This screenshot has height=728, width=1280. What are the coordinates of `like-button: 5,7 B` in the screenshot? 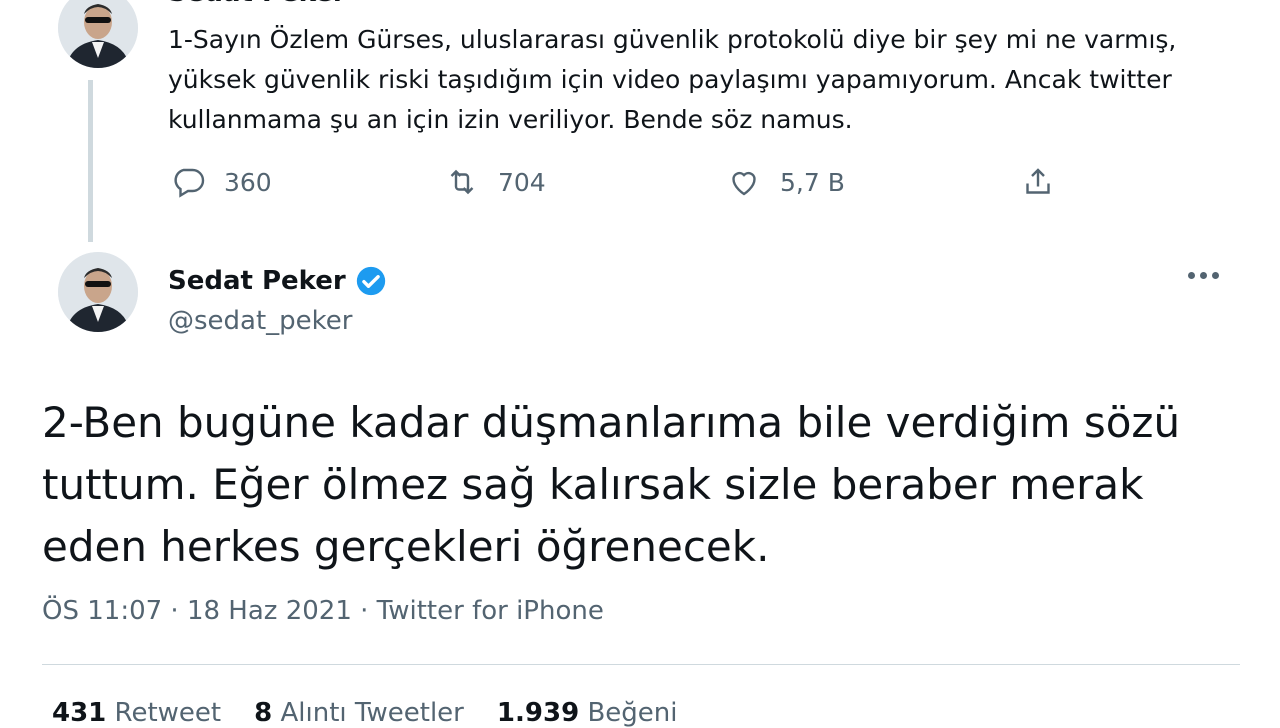 It's located at (785, 182).